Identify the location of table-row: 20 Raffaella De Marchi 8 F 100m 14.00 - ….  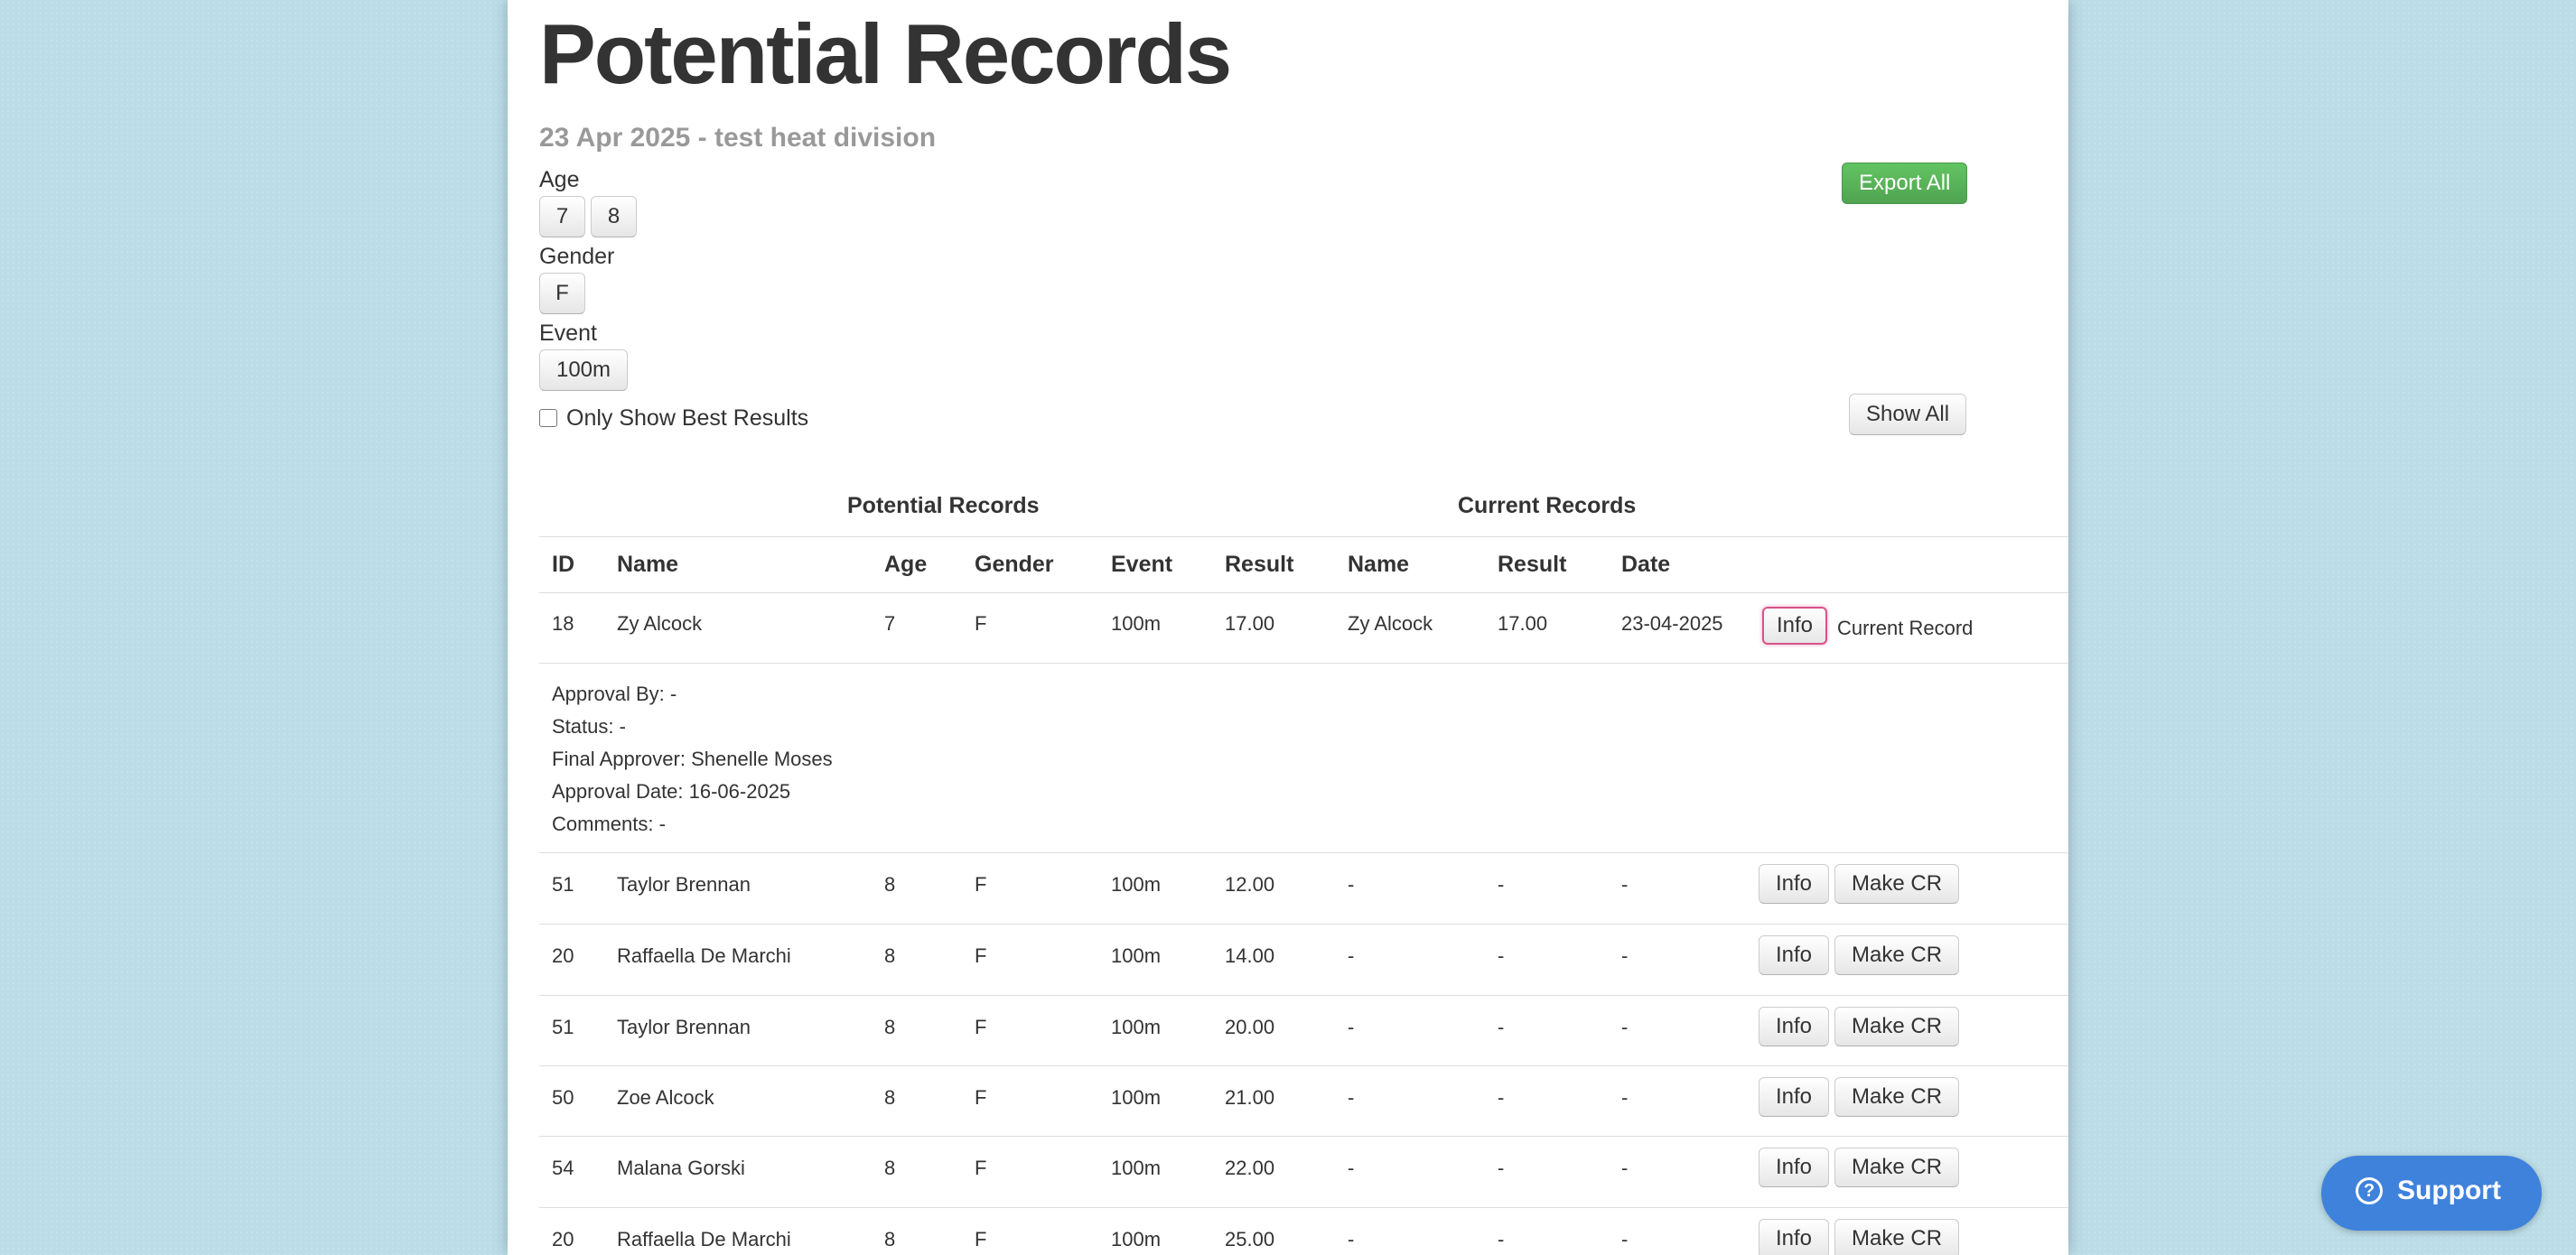
(1303, 960).